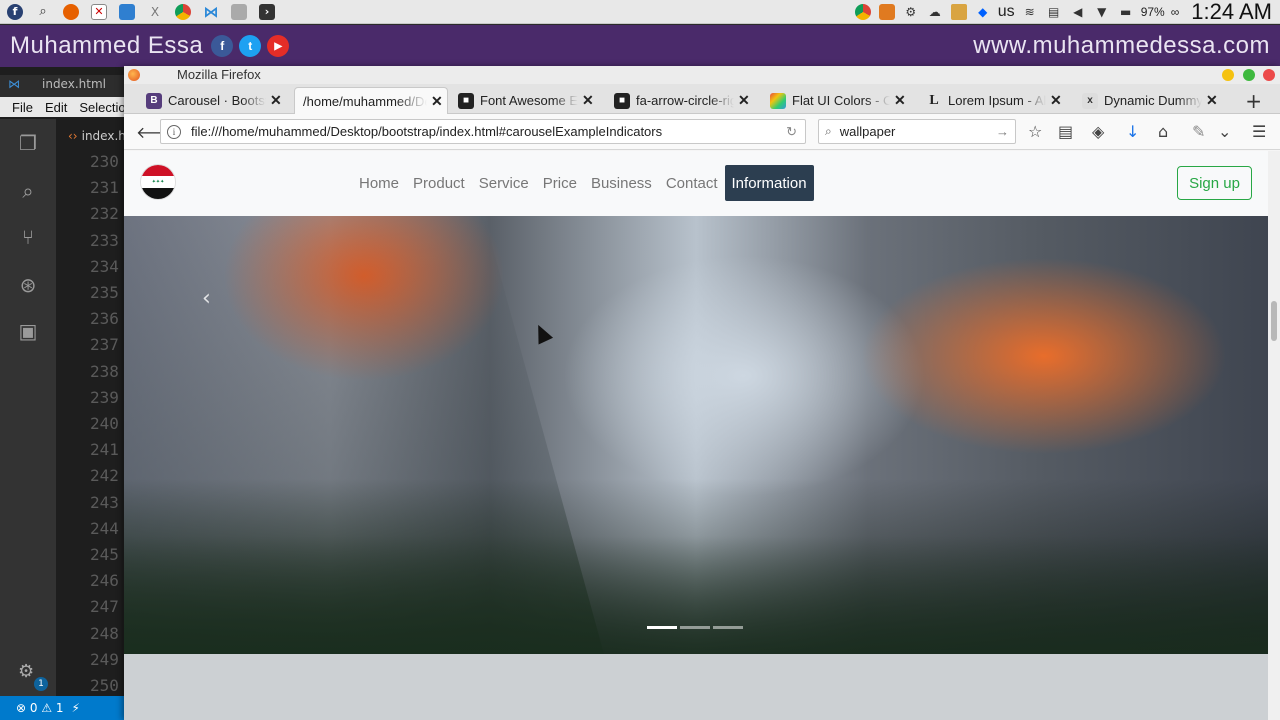 The width and height of the screenshot is (1280, 720). I want to click on image-viewer-launcher-icon, so click(239, 12).